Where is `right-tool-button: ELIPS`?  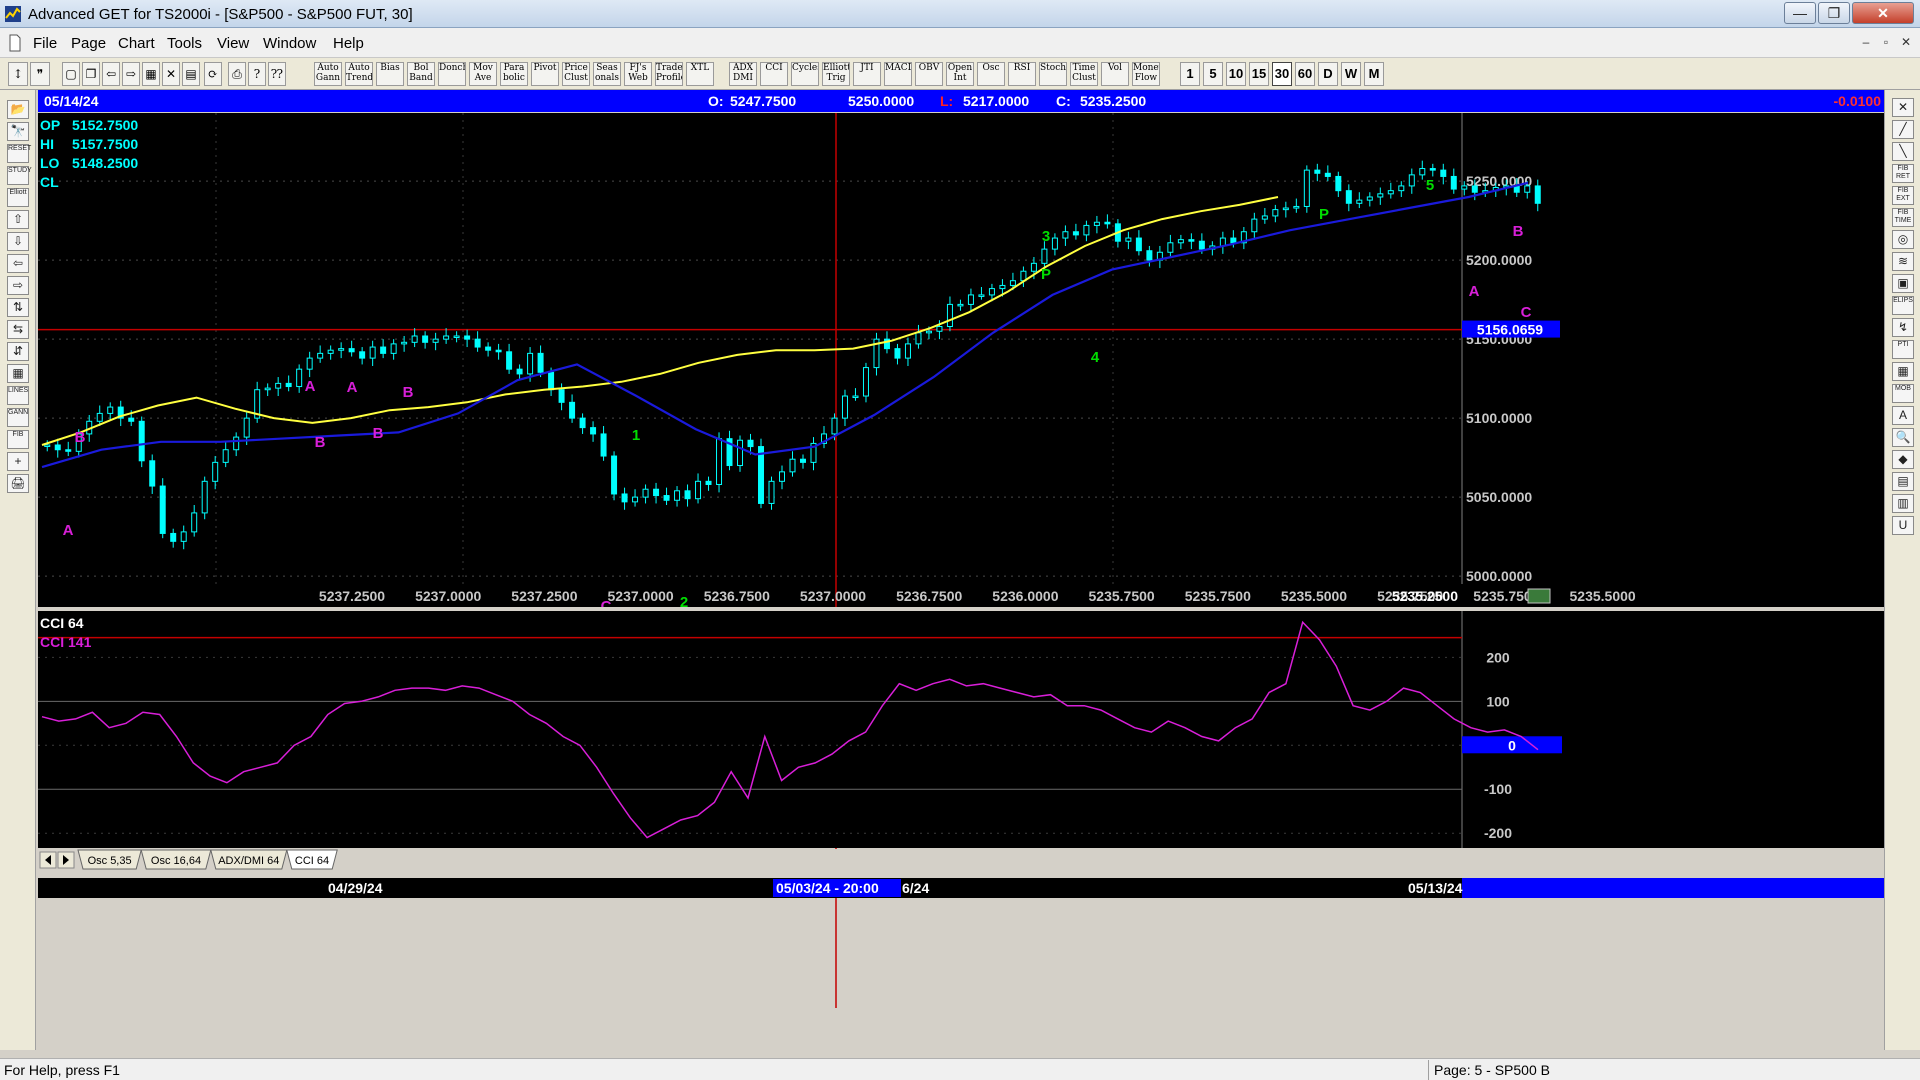
right-tool-button: ELIPS is located at coordinates (1903, 305).